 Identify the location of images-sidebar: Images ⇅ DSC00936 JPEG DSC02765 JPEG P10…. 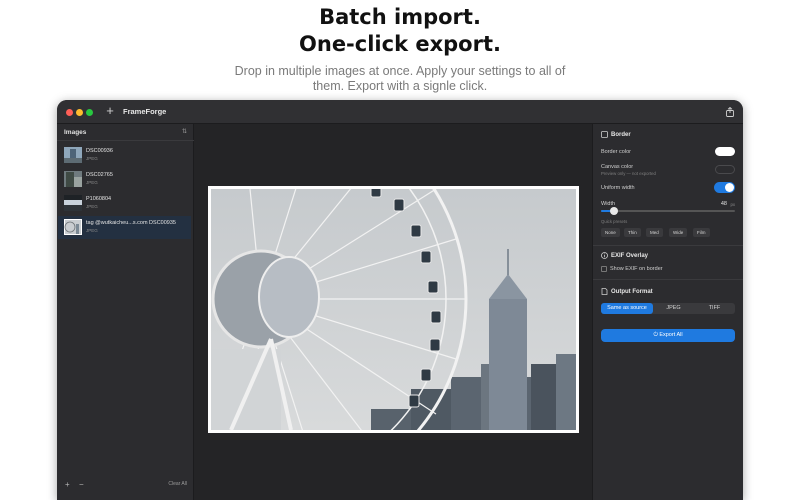
(125, 312).